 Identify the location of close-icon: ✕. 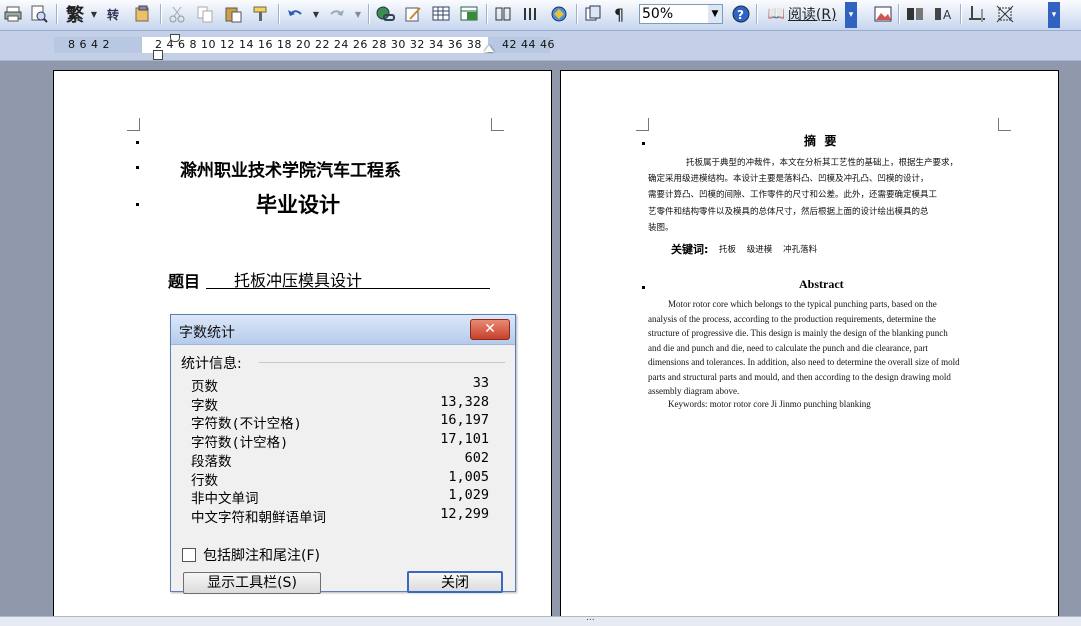
(490, 329).